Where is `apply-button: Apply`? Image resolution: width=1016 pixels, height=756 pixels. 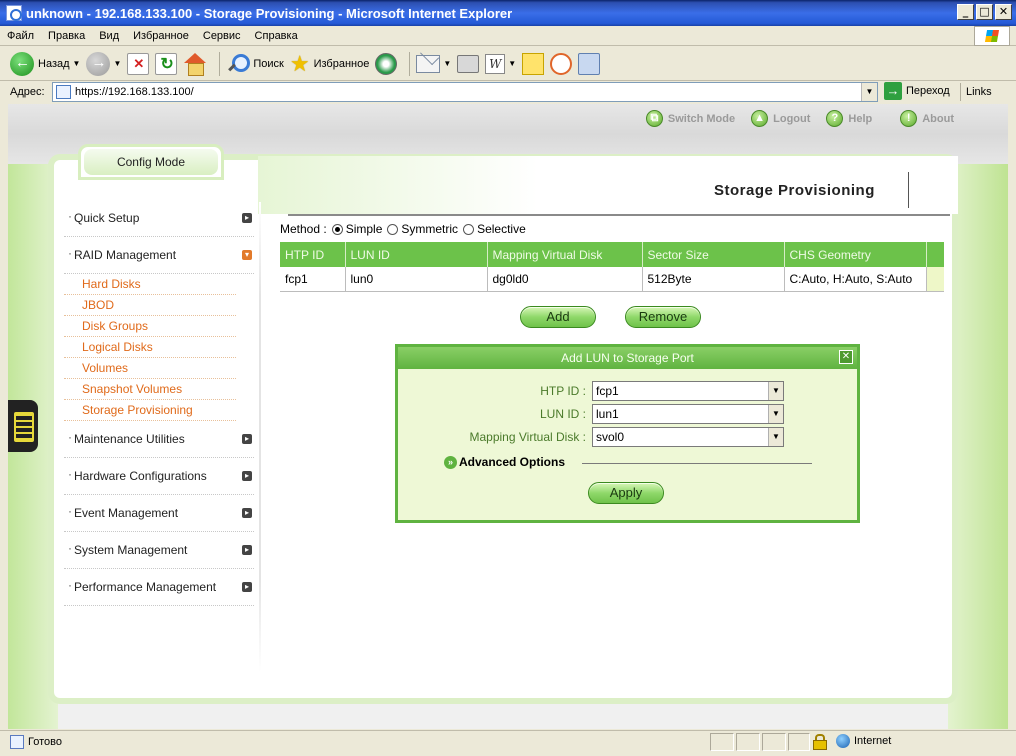
apply-button: Apply is located at coordinates (626, 493).